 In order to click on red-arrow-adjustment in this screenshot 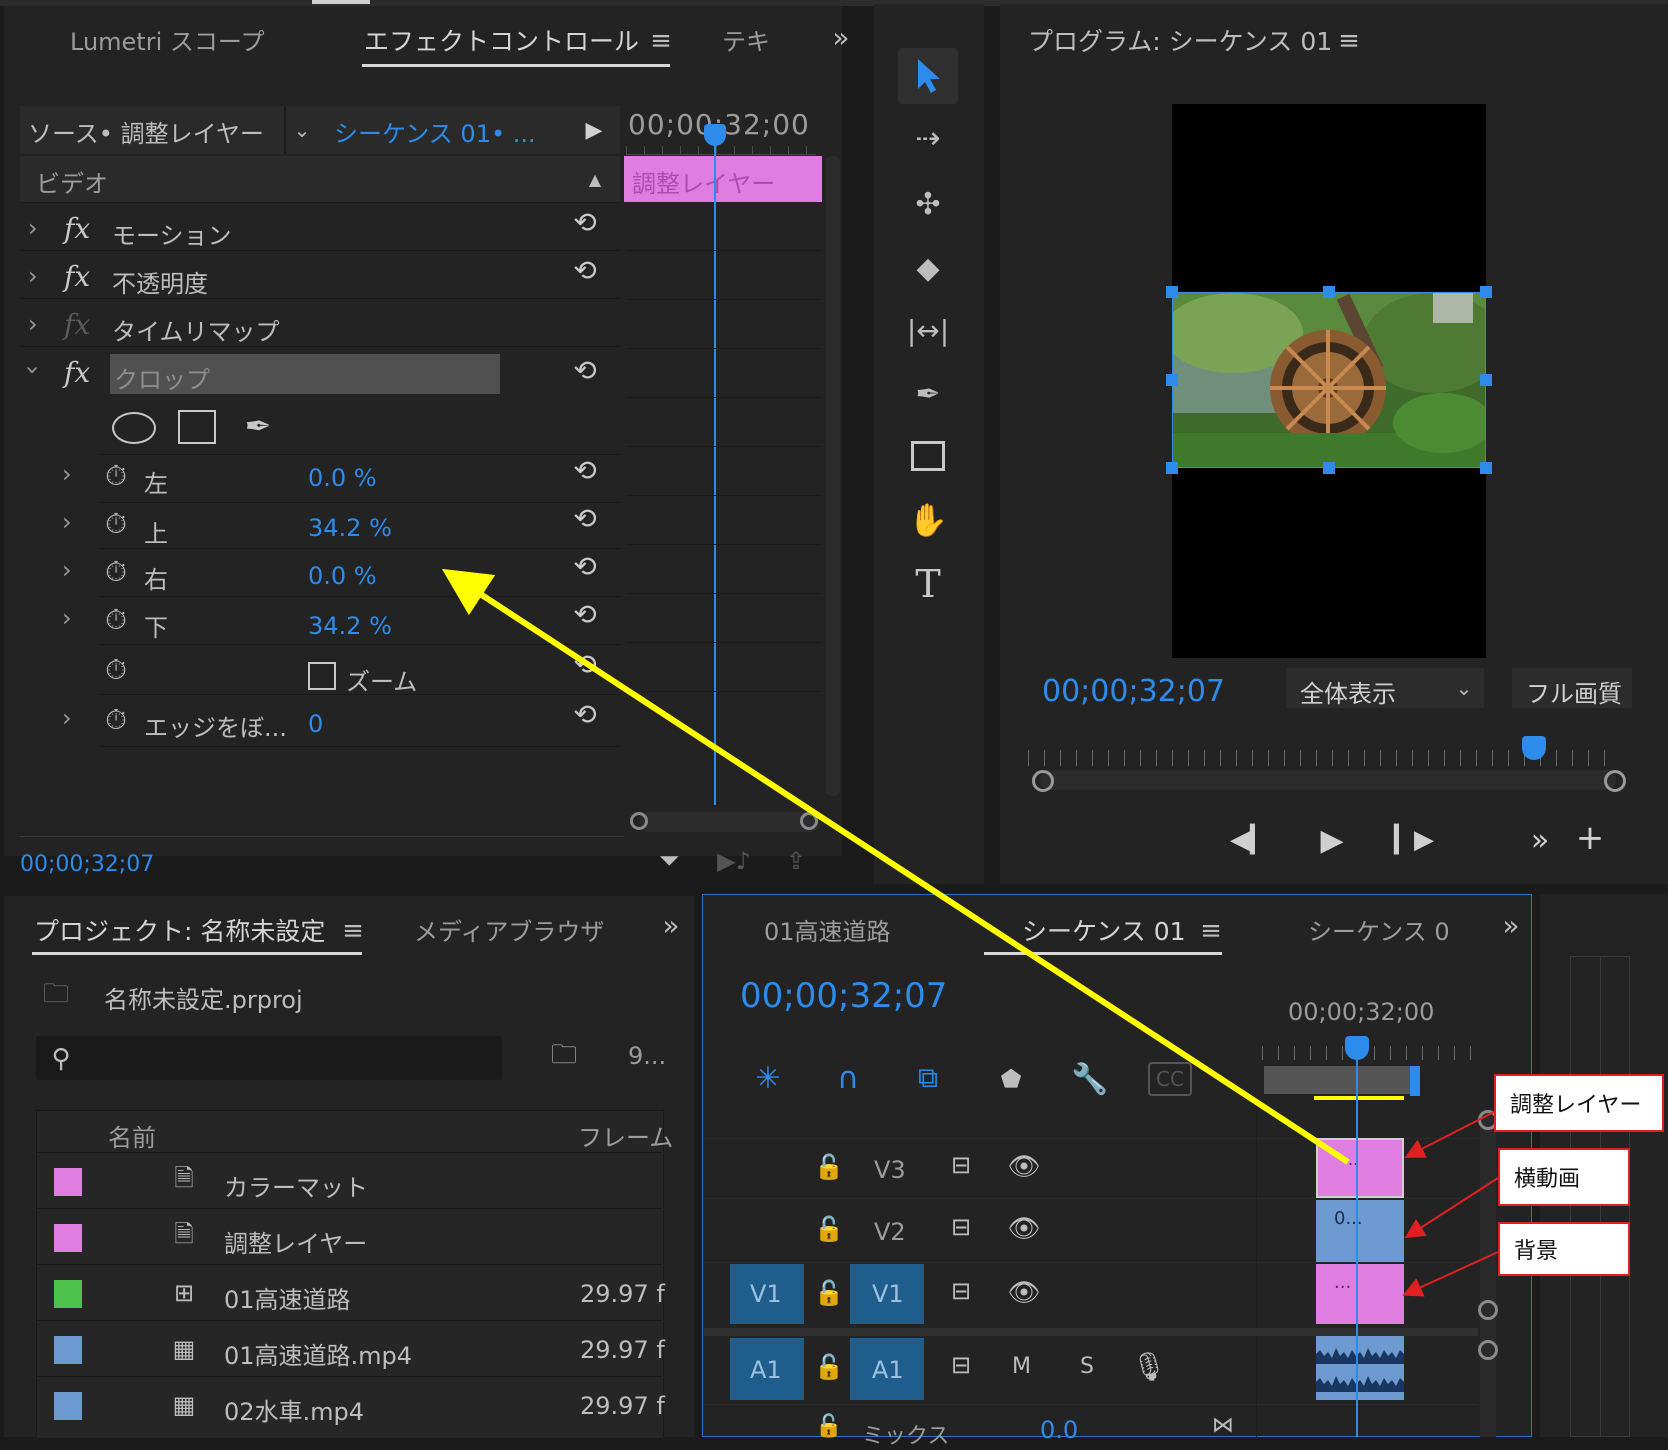, I will do `click(1449, 1134)`.